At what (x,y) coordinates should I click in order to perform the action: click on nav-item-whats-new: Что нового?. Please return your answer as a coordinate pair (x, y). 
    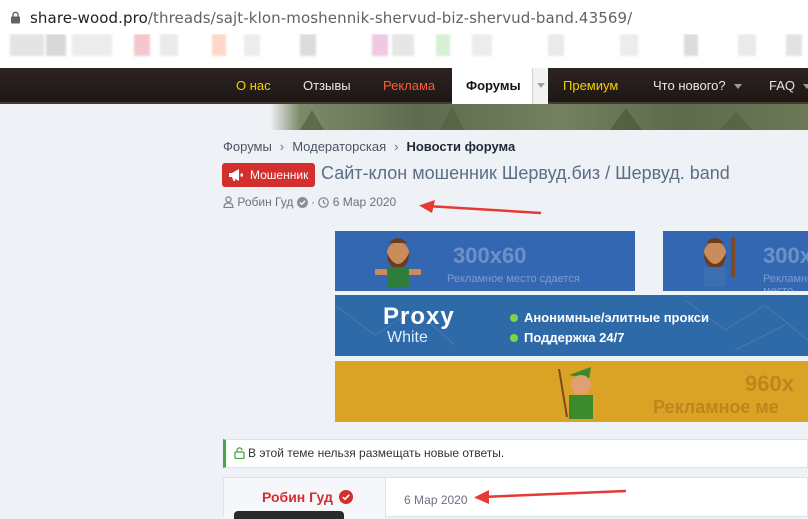
    Looking at the image, I should click on (697, 86).